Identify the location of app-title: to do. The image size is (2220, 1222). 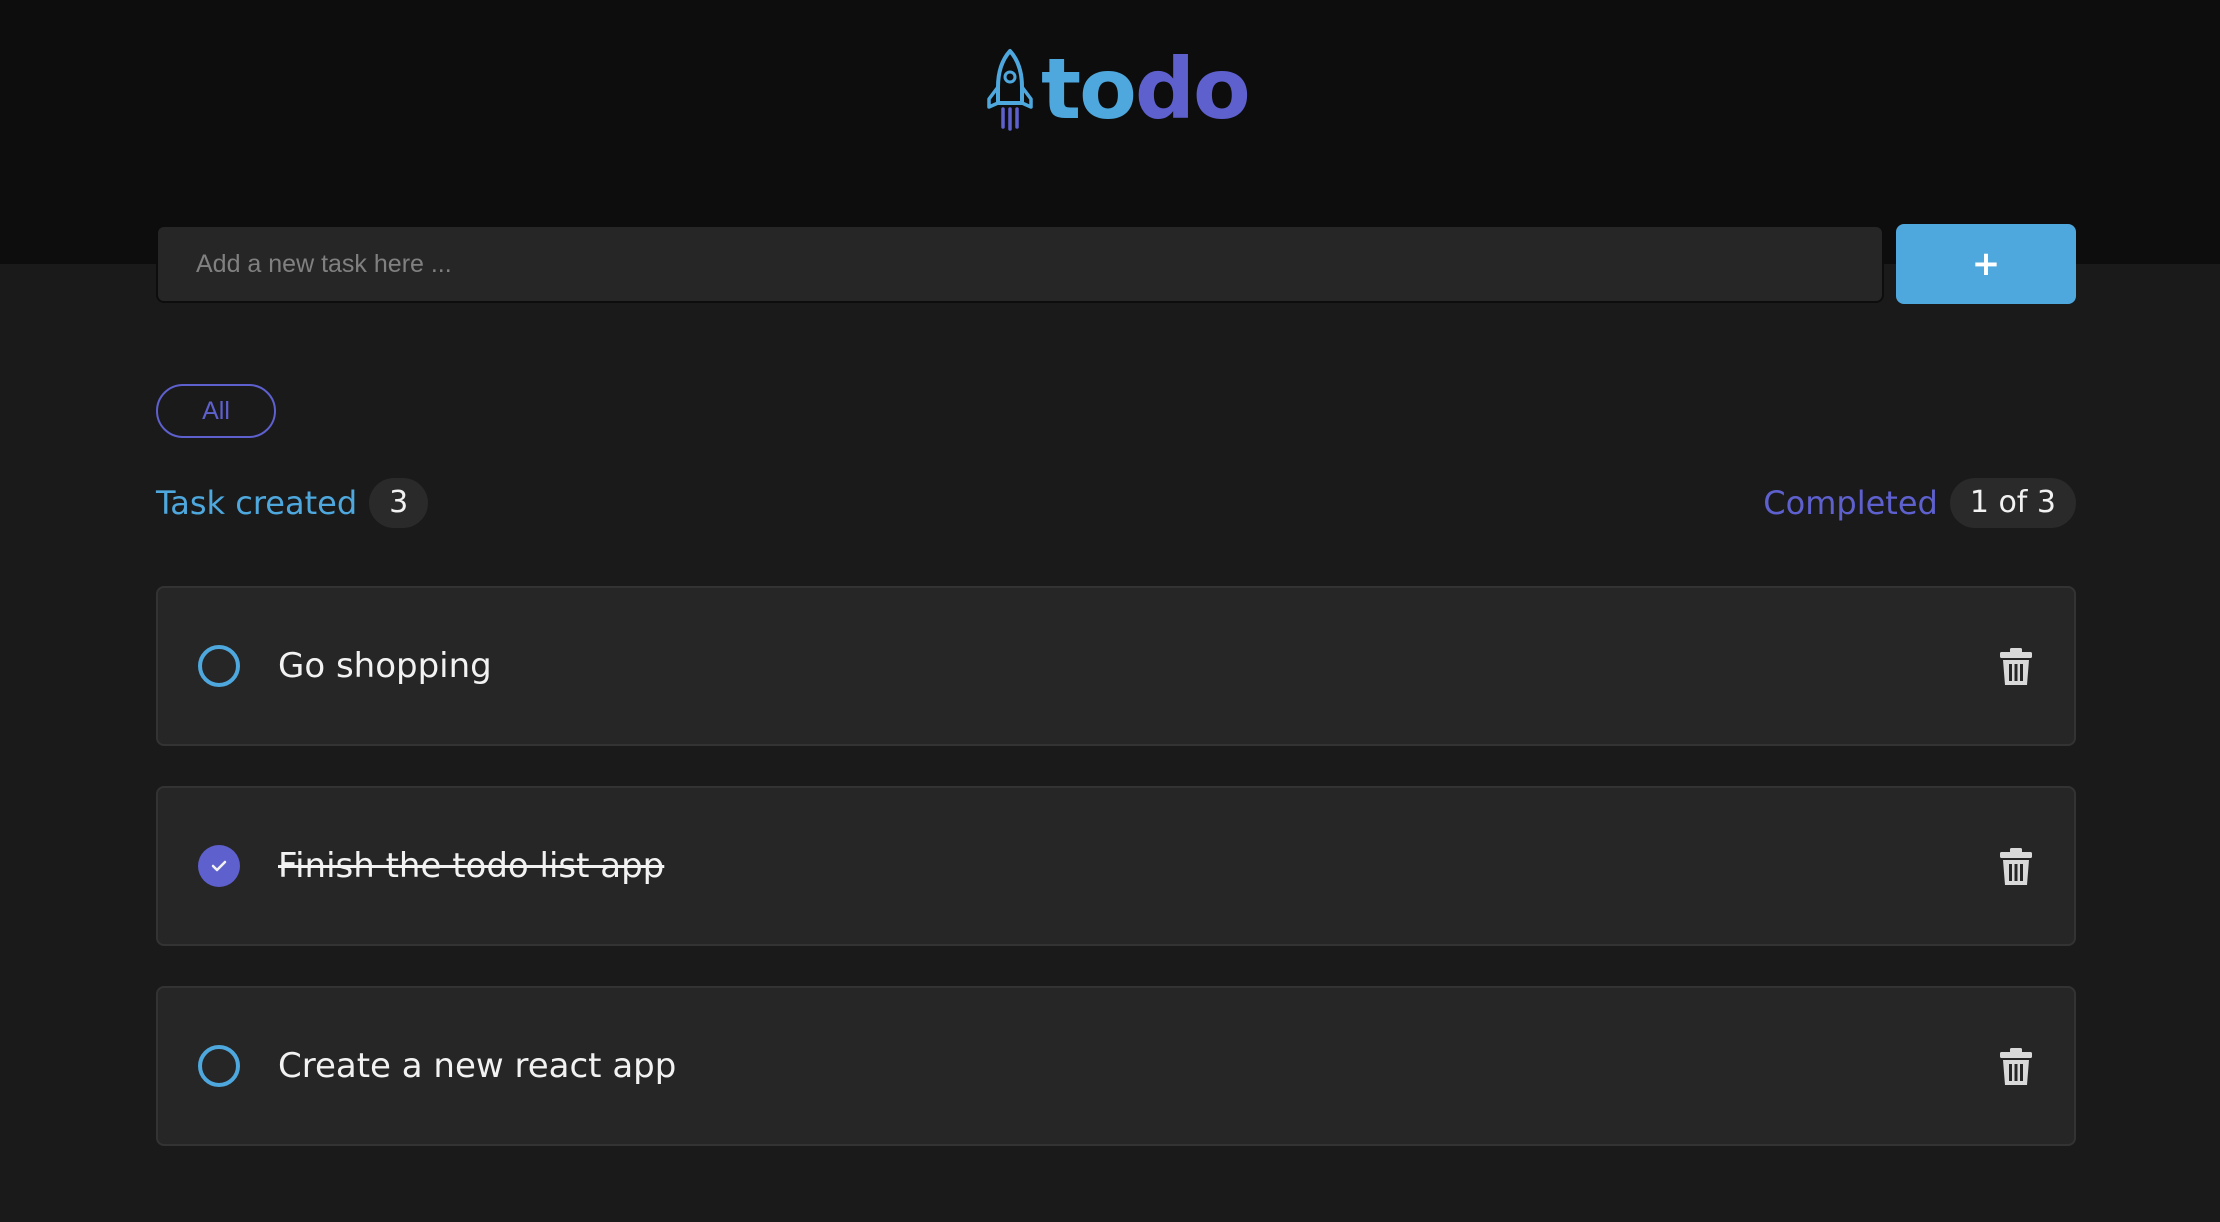
(1146, 89).